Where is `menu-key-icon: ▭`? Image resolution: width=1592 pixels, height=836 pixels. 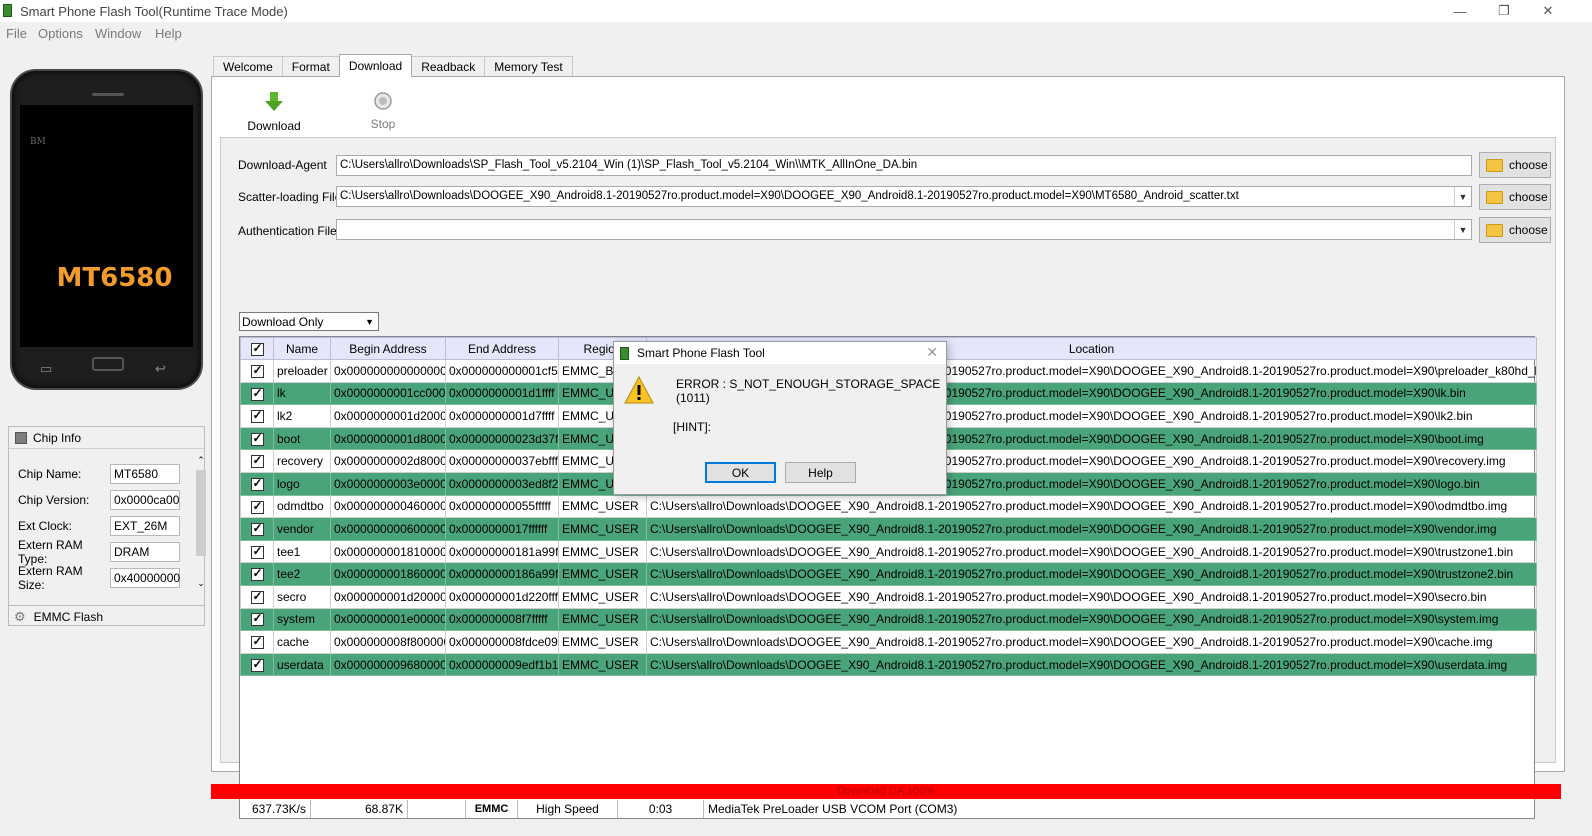 menu-key-icon: ▭ is located at coordinates (46, 368).